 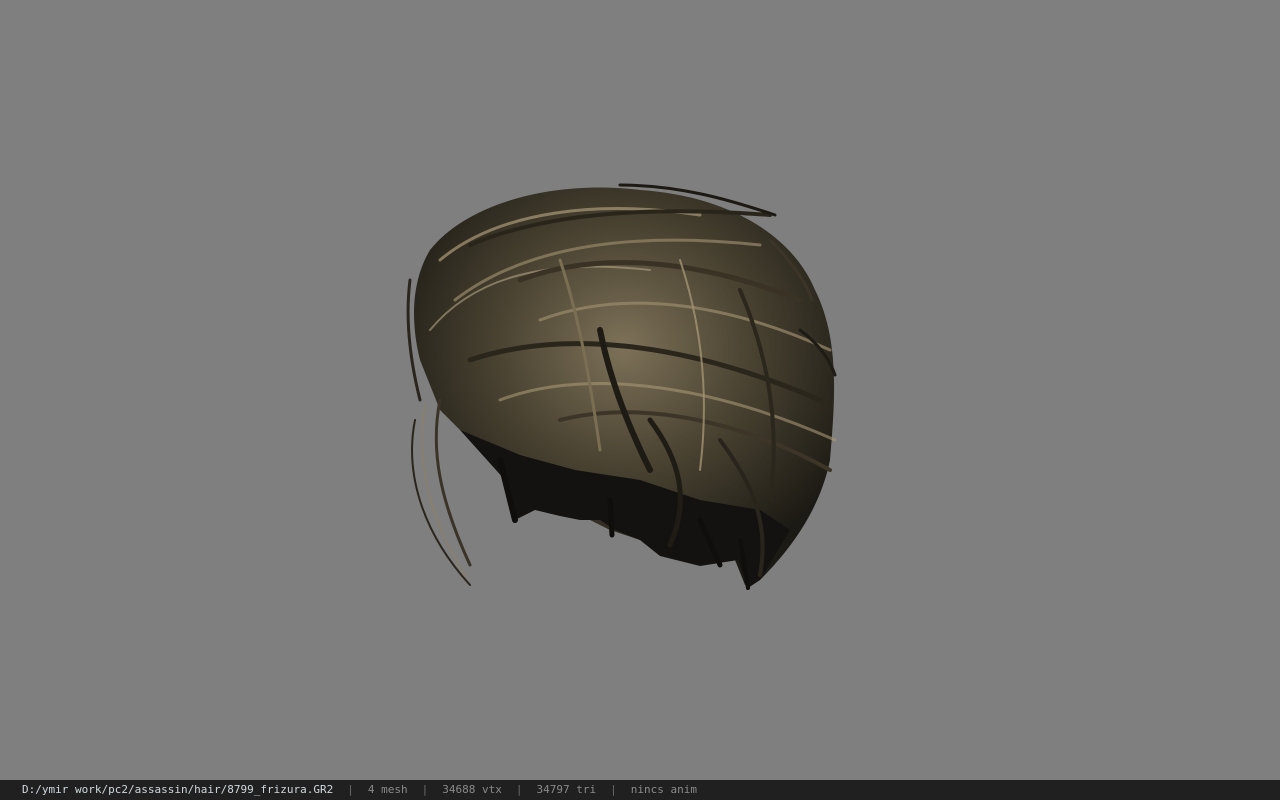 I want to click on triangle-count: 34797 tri, so click(x=566, y=789).